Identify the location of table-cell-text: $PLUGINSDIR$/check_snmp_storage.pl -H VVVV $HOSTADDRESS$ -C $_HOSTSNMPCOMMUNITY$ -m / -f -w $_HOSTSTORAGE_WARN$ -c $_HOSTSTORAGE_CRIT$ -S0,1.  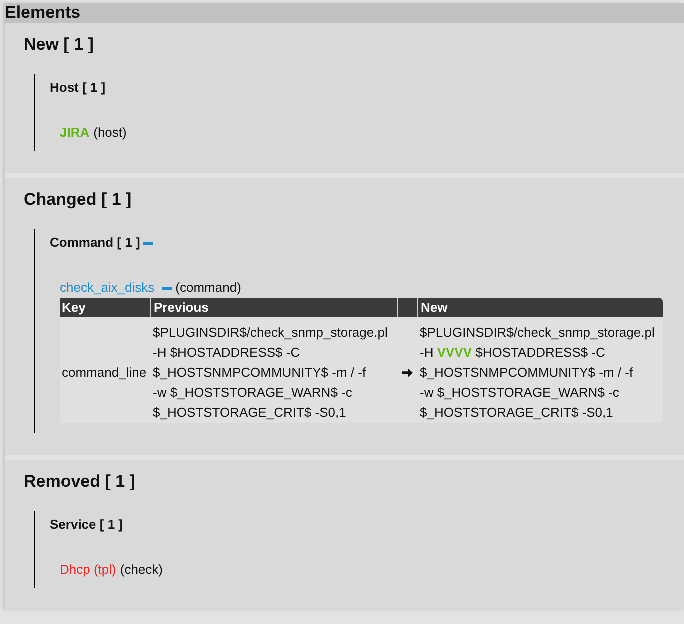
(537, 373).